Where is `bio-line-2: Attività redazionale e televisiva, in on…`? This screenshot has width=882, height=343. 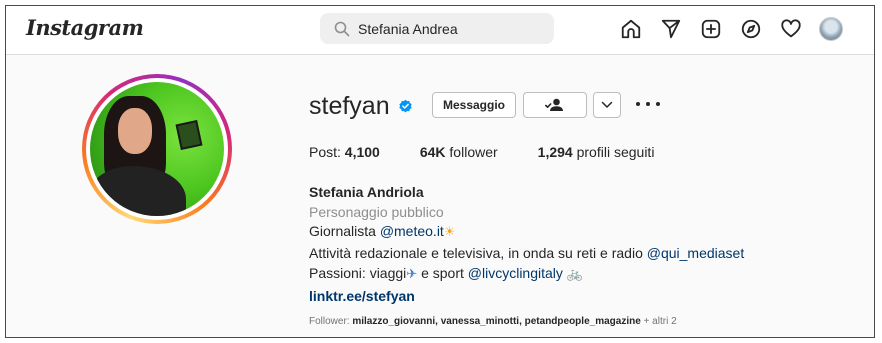 bio-line-2: Attività redazionale e televisiva, in on… is located at coordinates (527, 253).